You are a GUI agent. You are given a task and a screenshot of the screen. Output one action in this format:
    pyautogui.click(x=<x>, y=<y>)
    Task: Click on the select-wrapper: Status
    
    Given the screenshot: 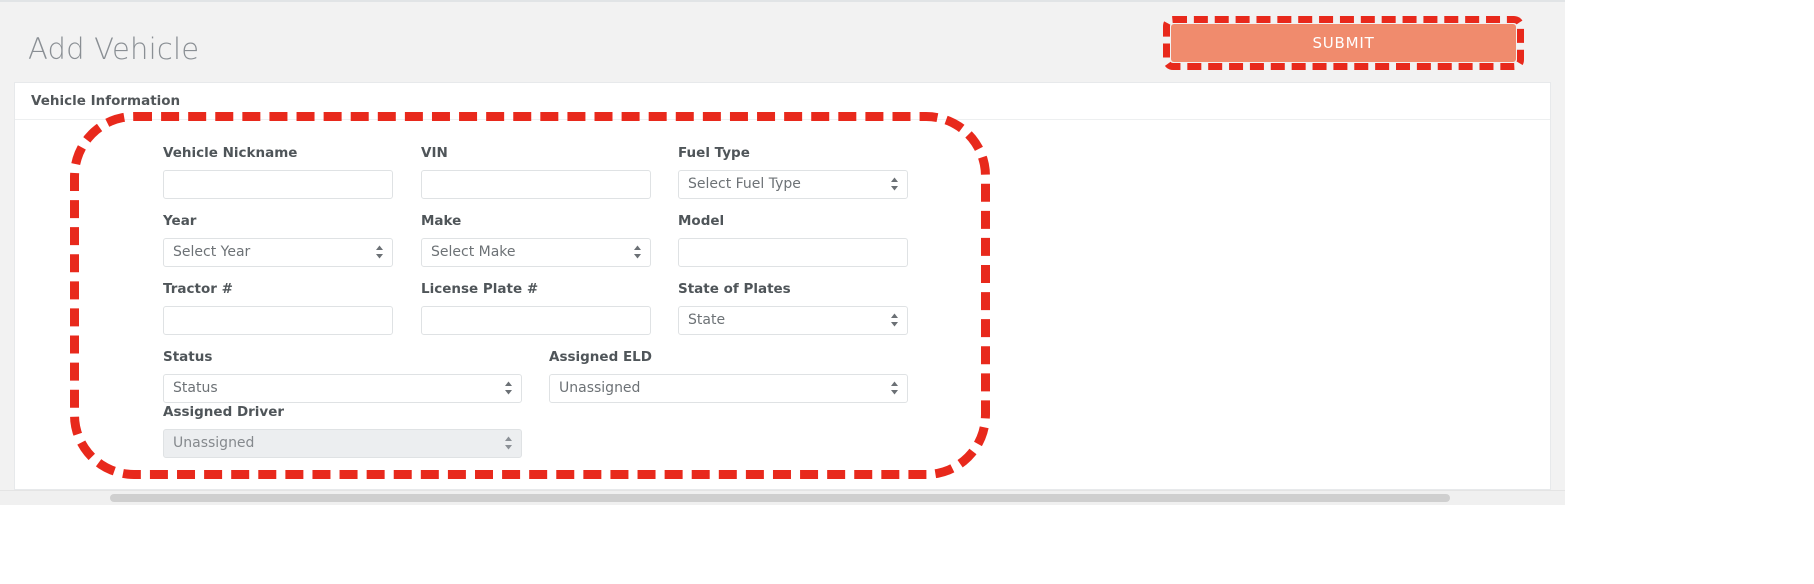 What is the action you would take?
    pyautogui.click(x=342, y=388)
    